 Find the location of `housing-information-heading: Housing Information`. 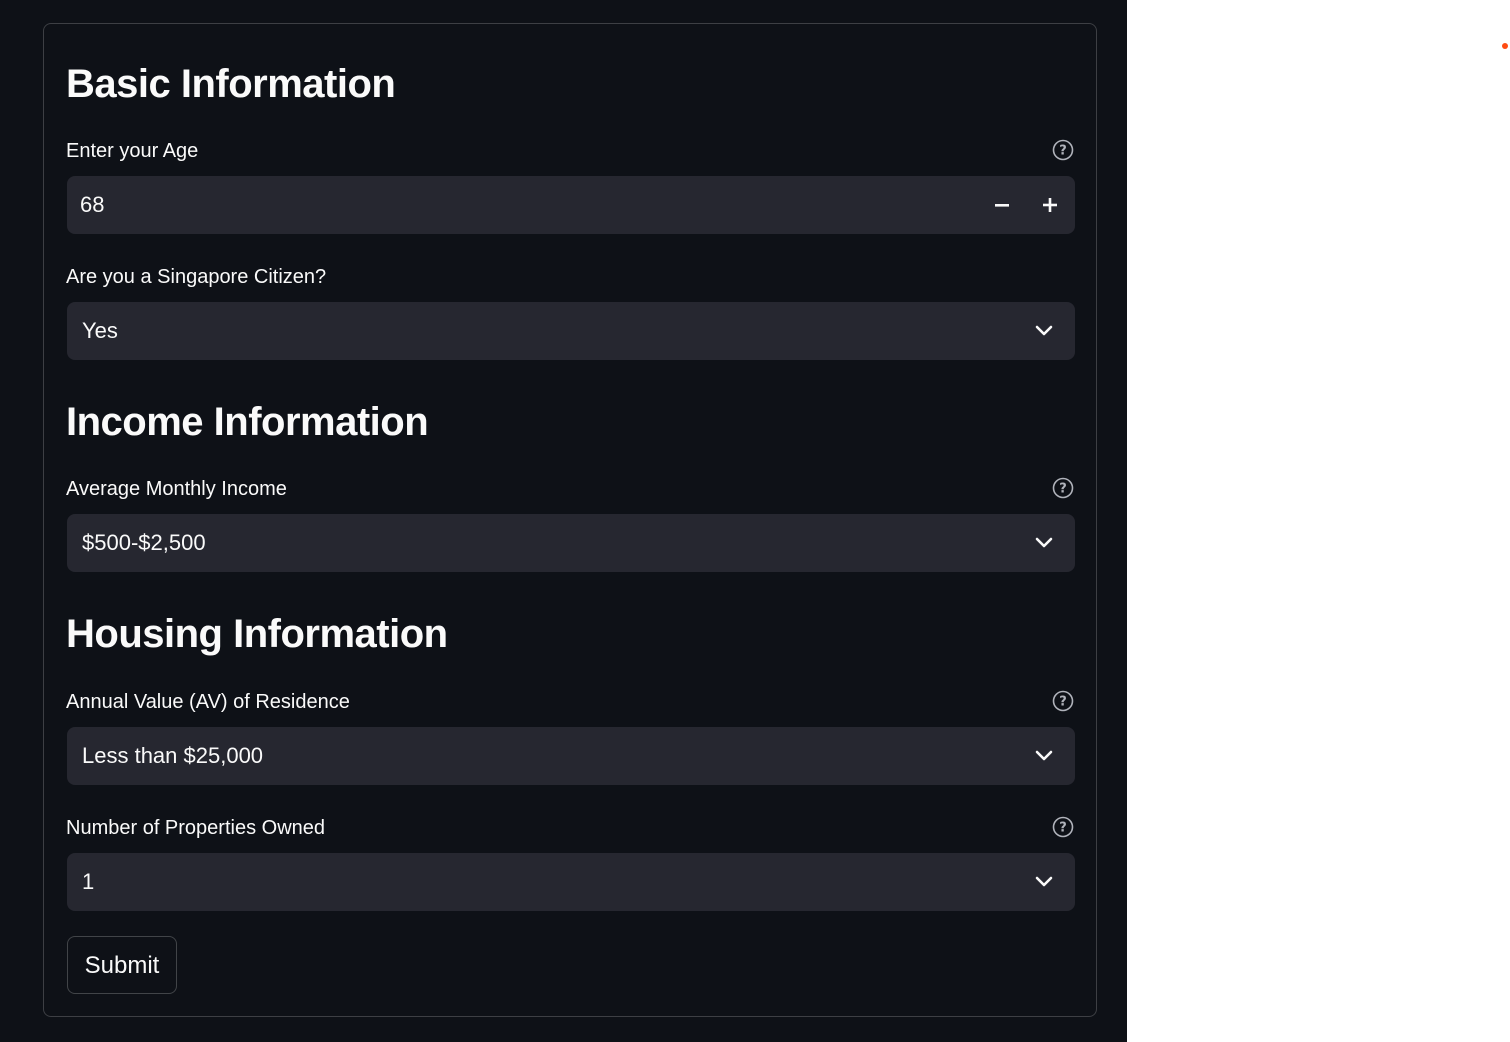

housing-information-heading: Housing Information is located at coordinates (257, 634).